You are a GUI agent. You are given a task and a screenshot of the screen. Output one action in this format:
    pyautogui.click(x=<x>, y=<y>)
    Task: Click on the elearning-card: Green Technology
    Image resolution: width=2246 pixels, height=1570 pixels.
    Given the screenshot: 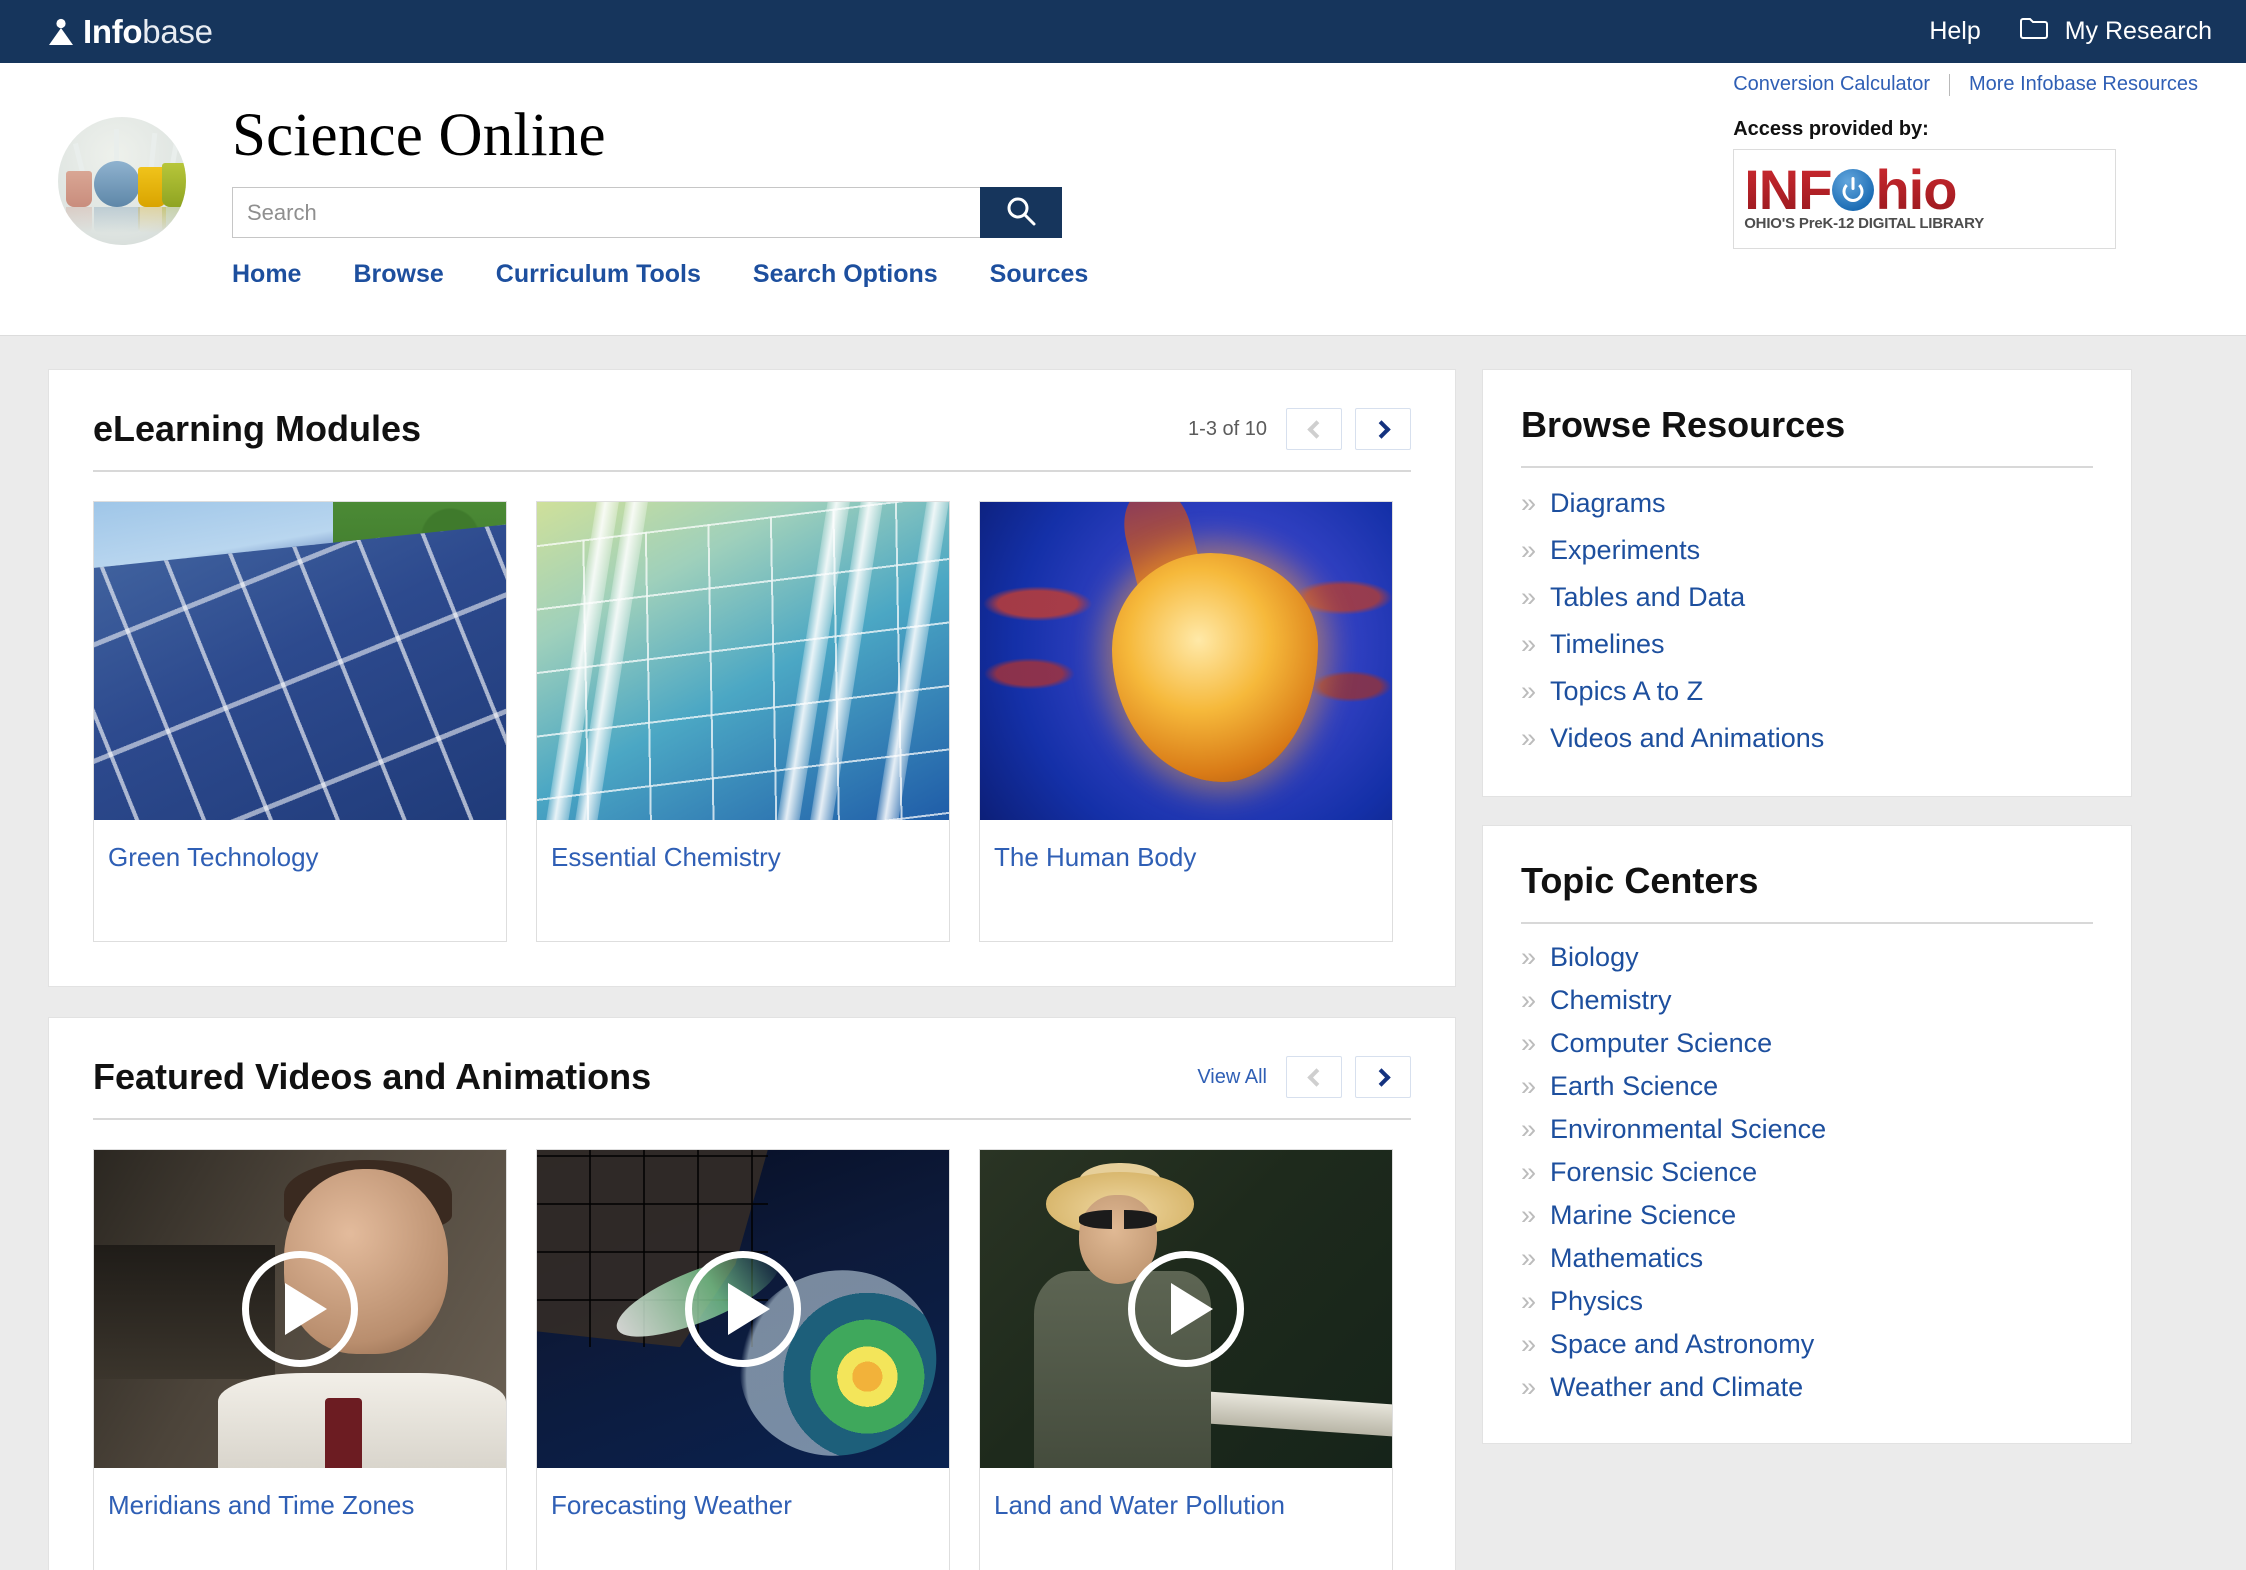 What is the action you would take?
    pyautogui.click(x=300, y=721)
    